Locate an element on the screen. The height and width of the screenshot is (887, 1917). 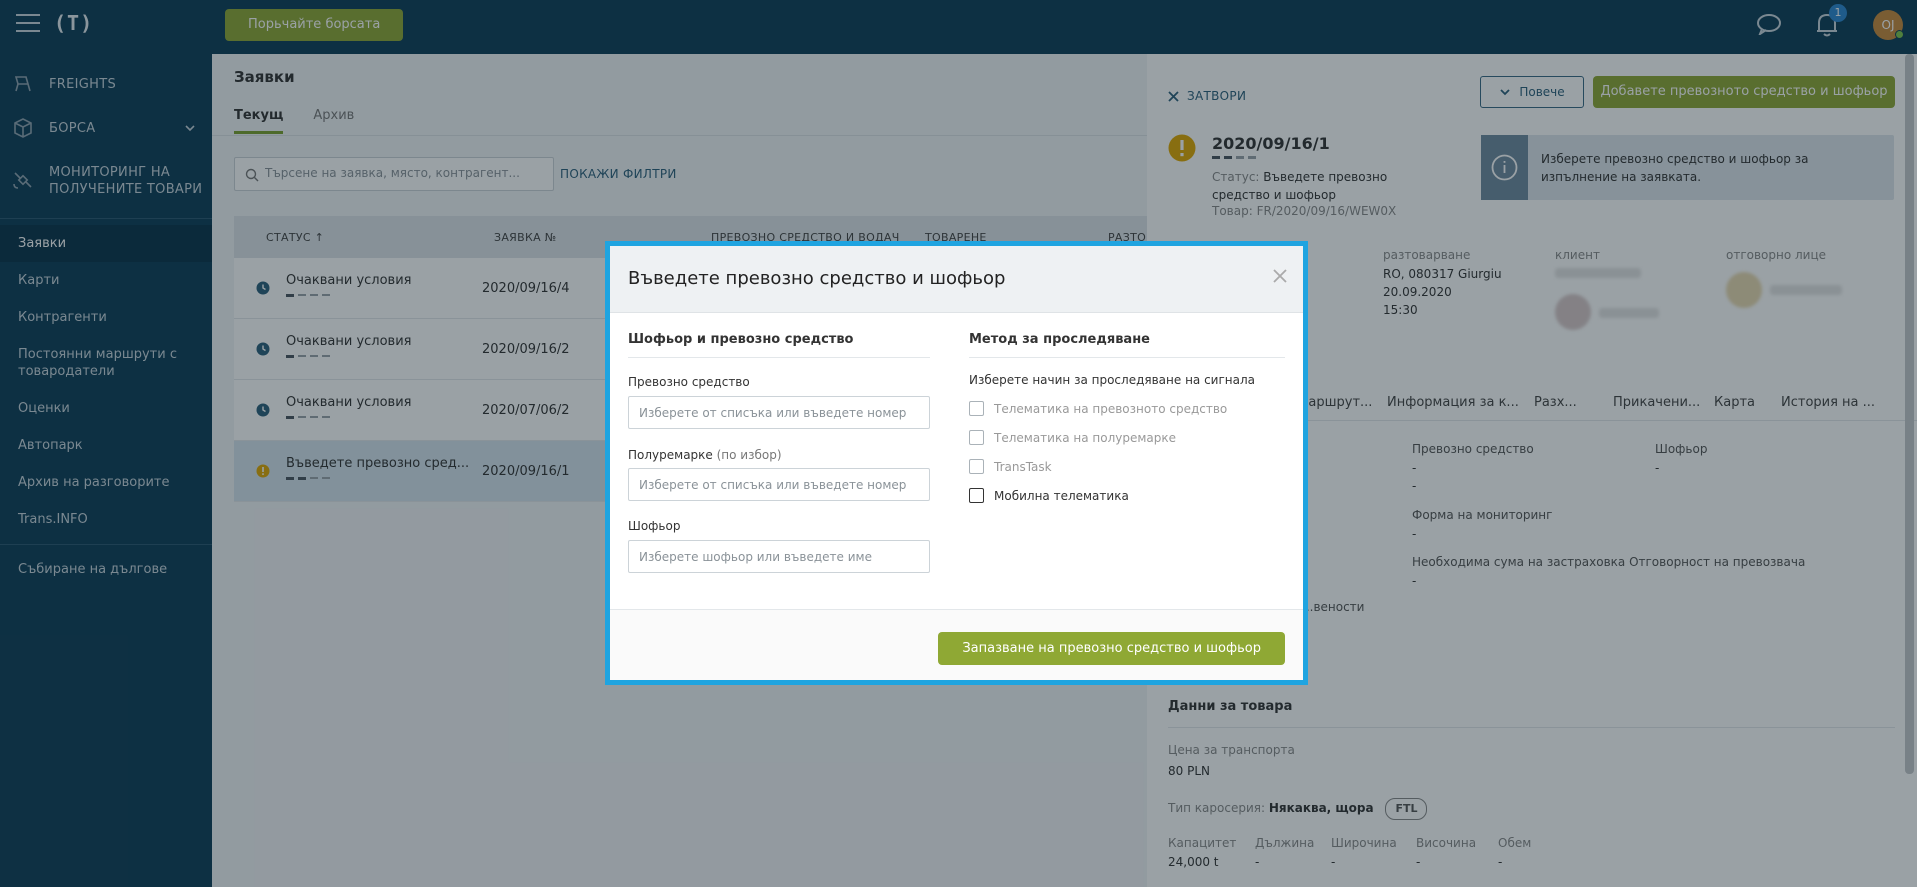
driver-field is located at coordinates (779, 556).